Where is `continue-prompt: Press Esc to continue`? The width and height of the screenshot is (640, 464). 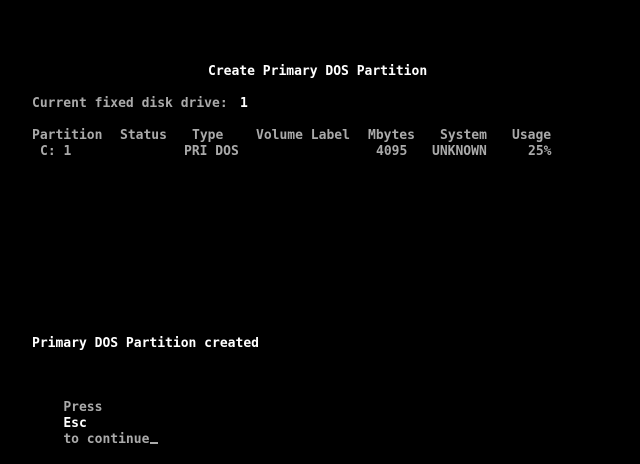
continue-prompt: Press Esc to continue is located at coordinates (95, 424).